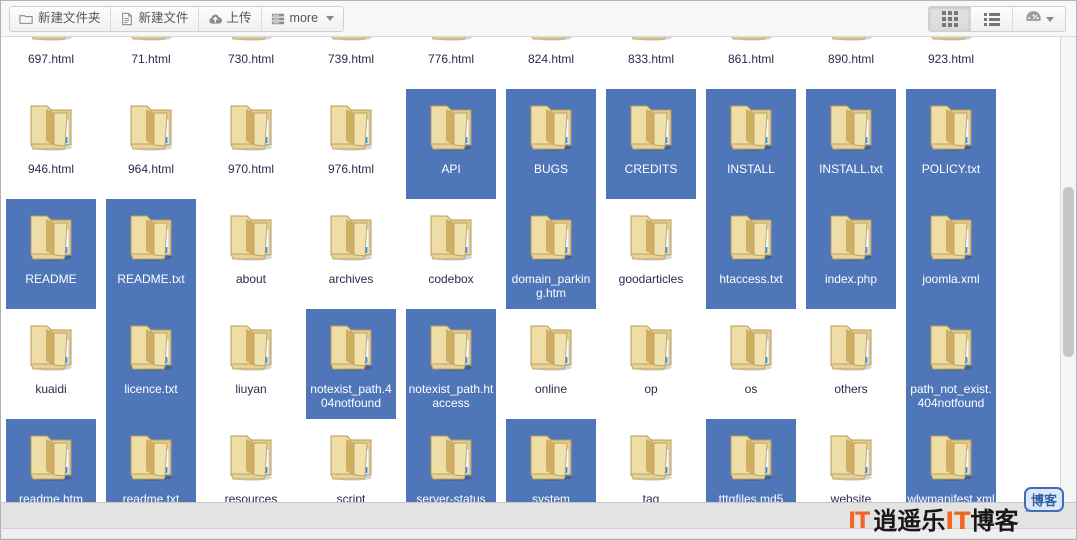 The image size is (1077, 540). What do you see at coordinates (1039, 19) in the screenshot?
I see `settings-dropdown-button` at bounding box center [1039, 19].